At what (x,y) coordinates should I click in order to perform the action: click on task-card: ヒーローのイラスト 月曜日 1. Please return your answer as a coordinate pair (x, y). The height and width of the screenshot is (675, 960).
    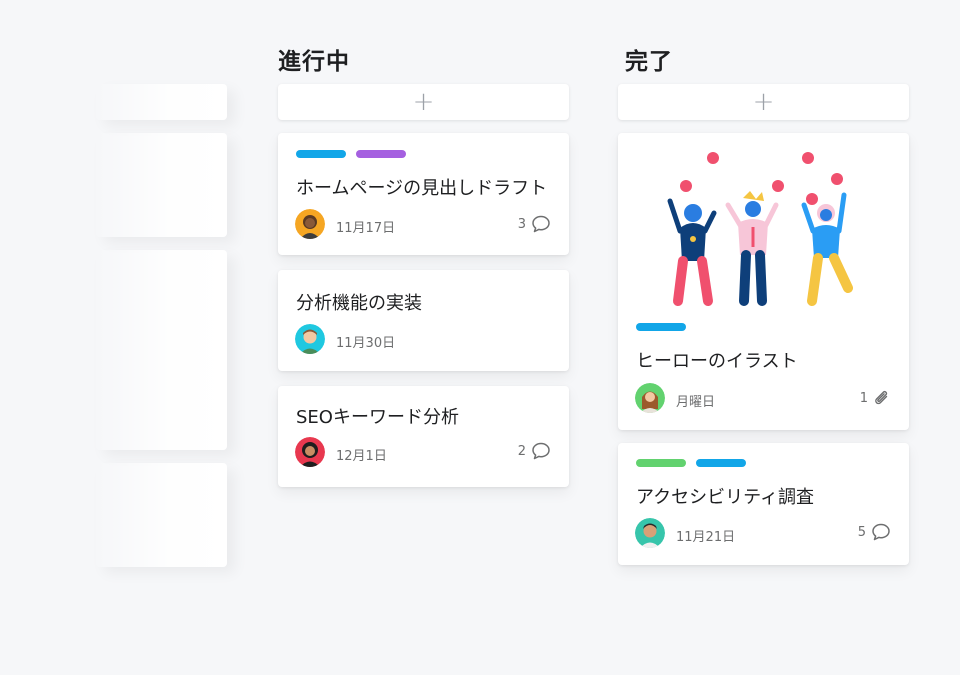
    Looking at the image, I should click on (763, 281).